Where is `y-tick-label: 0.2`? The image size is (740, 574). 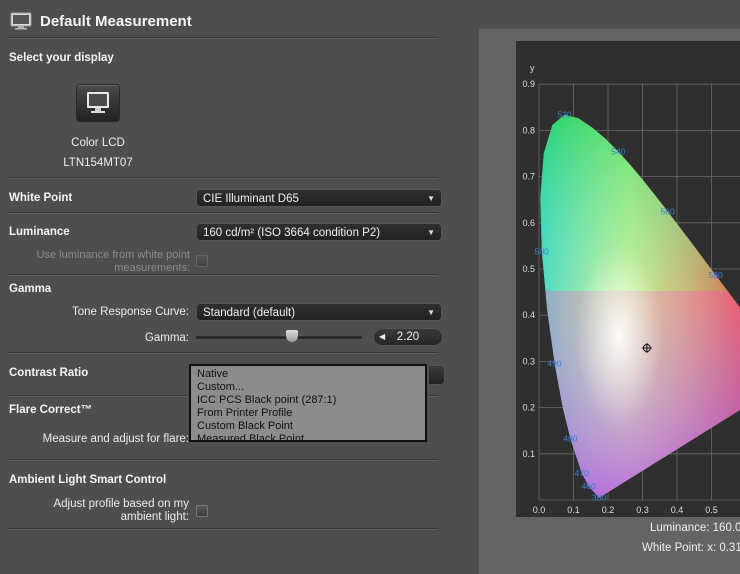 y-tick-label: 0.2 is located at coordinates (528, 408).